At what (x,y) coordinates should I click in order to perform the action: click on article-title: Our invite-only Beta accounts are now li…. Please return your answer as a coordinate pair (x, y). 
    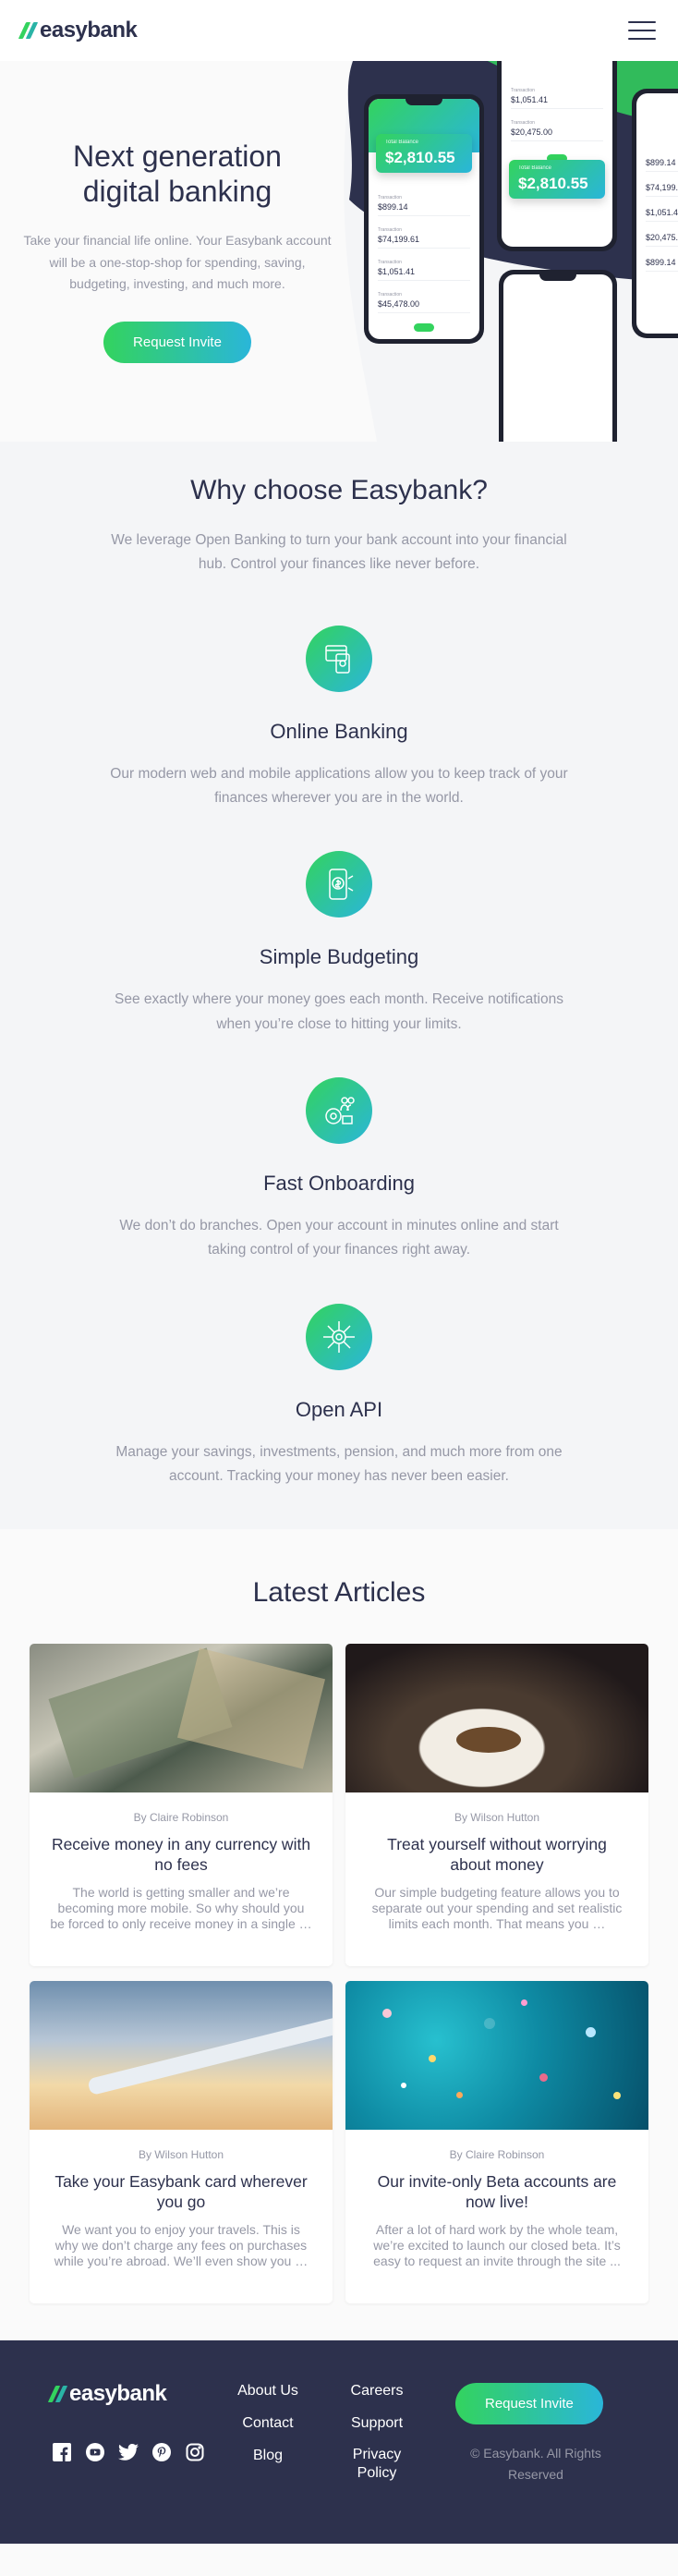
    Looking at the image, I should click on (497, 2192).